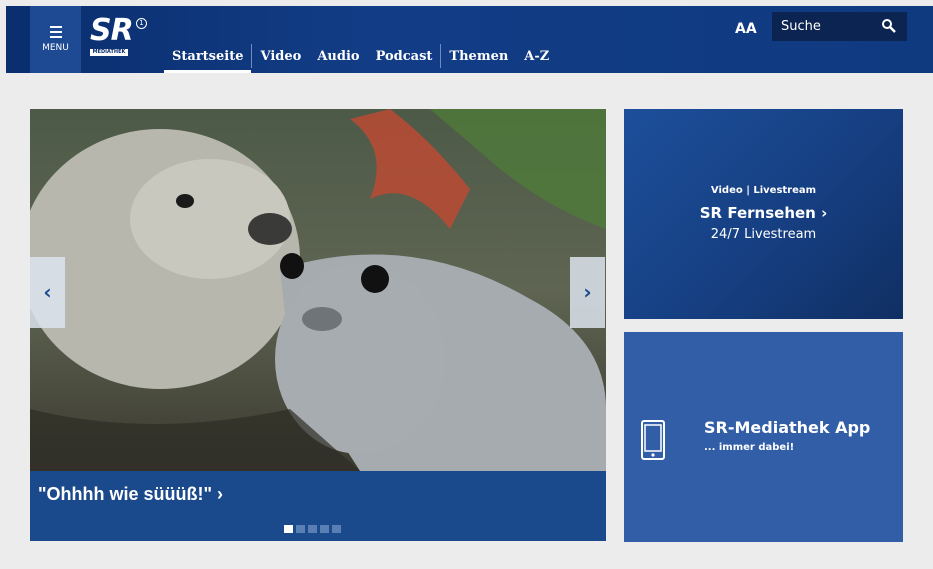 The image size is (933, 569). I want to click on nav-podcast: Podcast, so click(404, 59).